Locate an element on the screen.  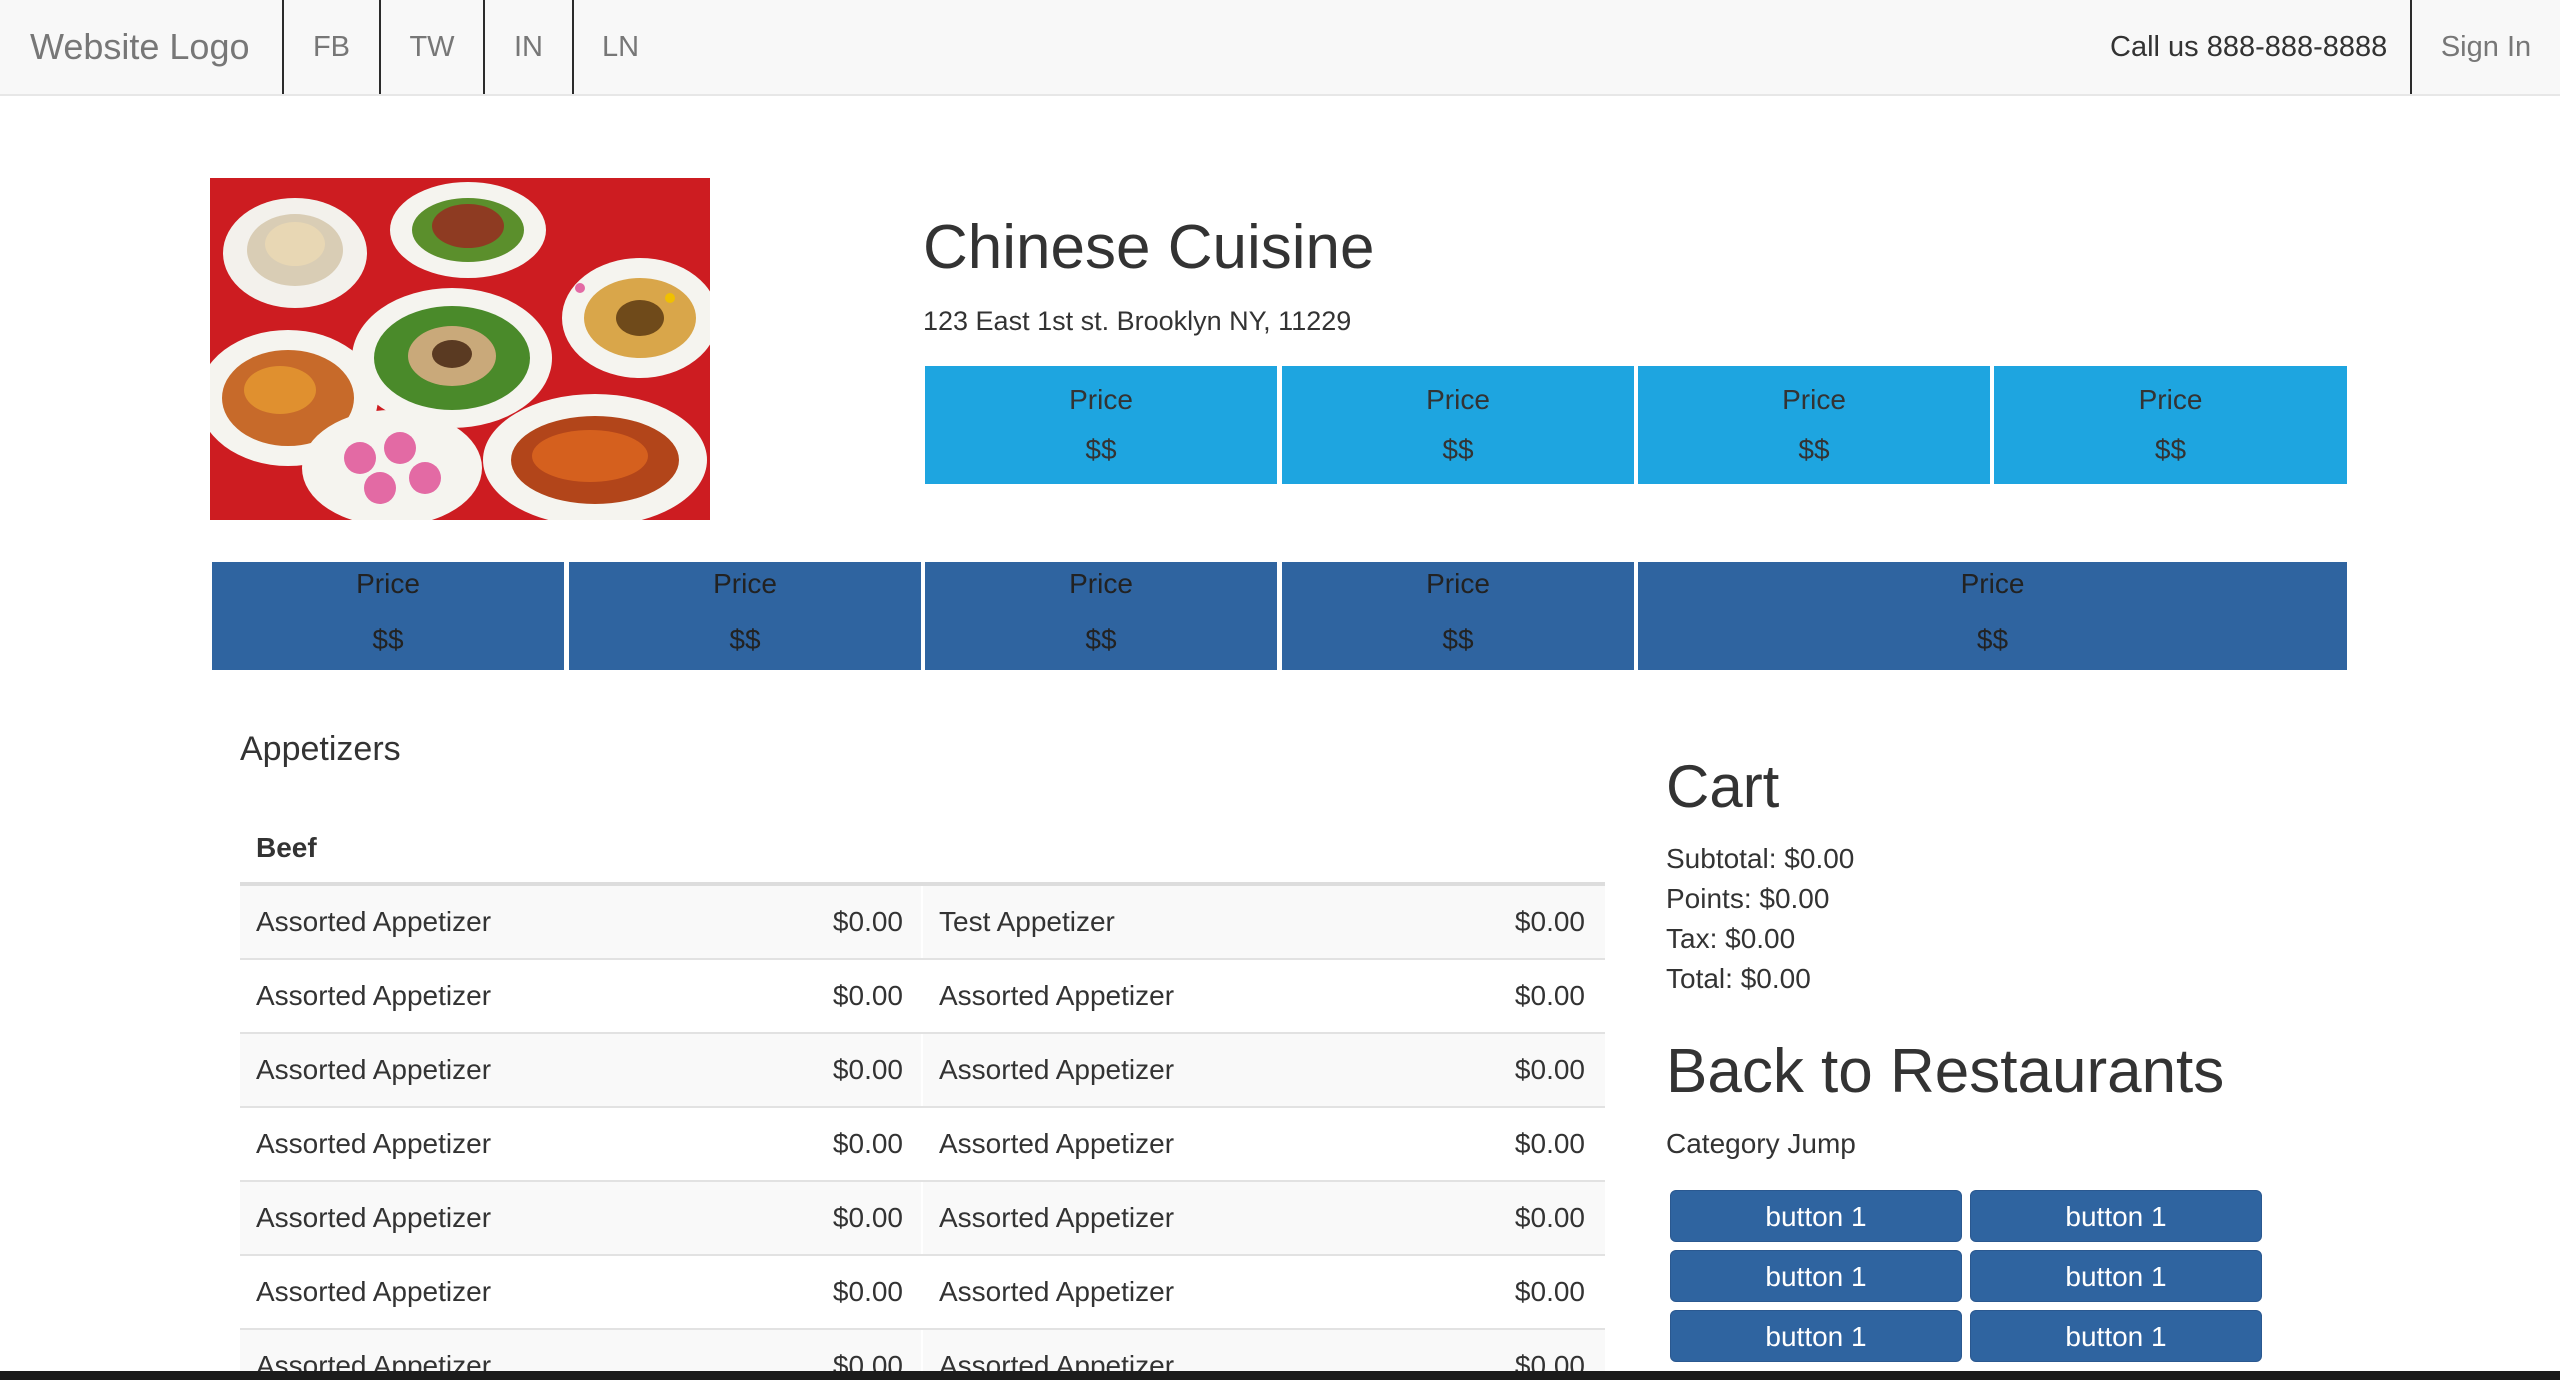
restaurant-food-photo is located at coordinates (460, 349).